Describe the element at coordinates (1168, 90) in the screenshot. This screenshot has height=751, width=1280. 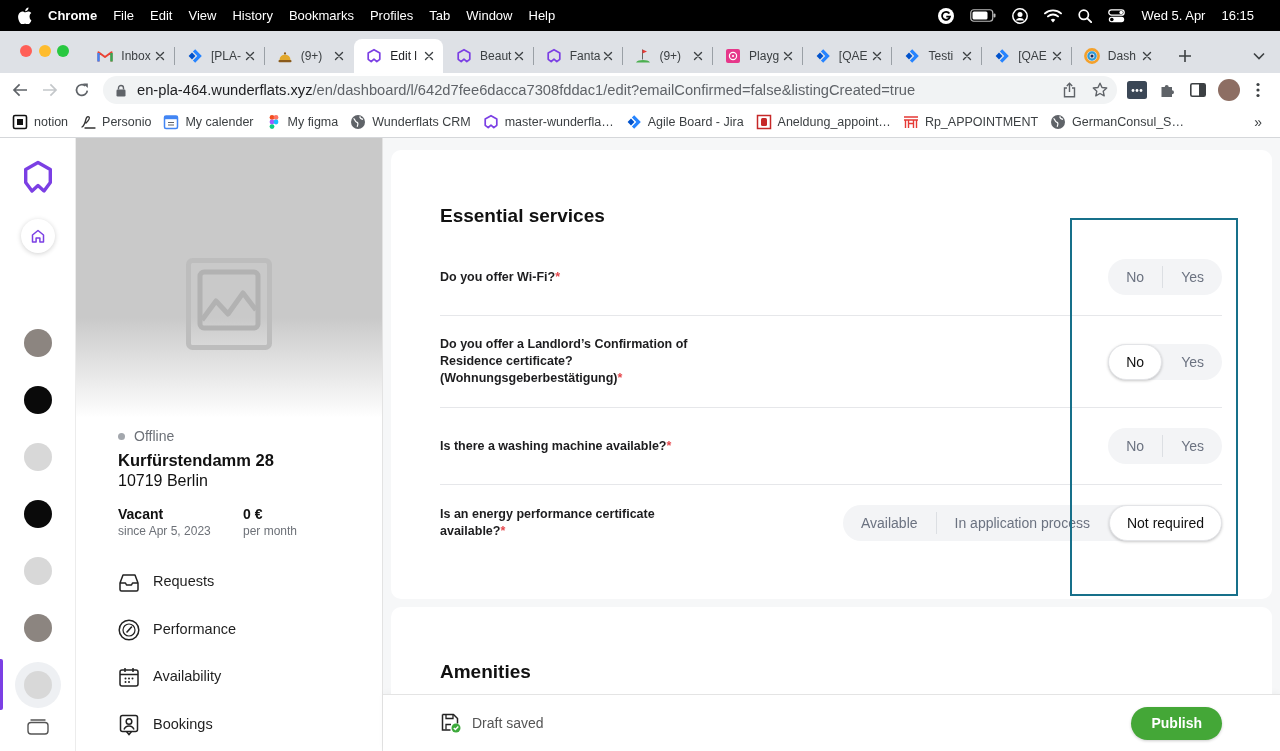
I see `puzzle-icon` at that location.